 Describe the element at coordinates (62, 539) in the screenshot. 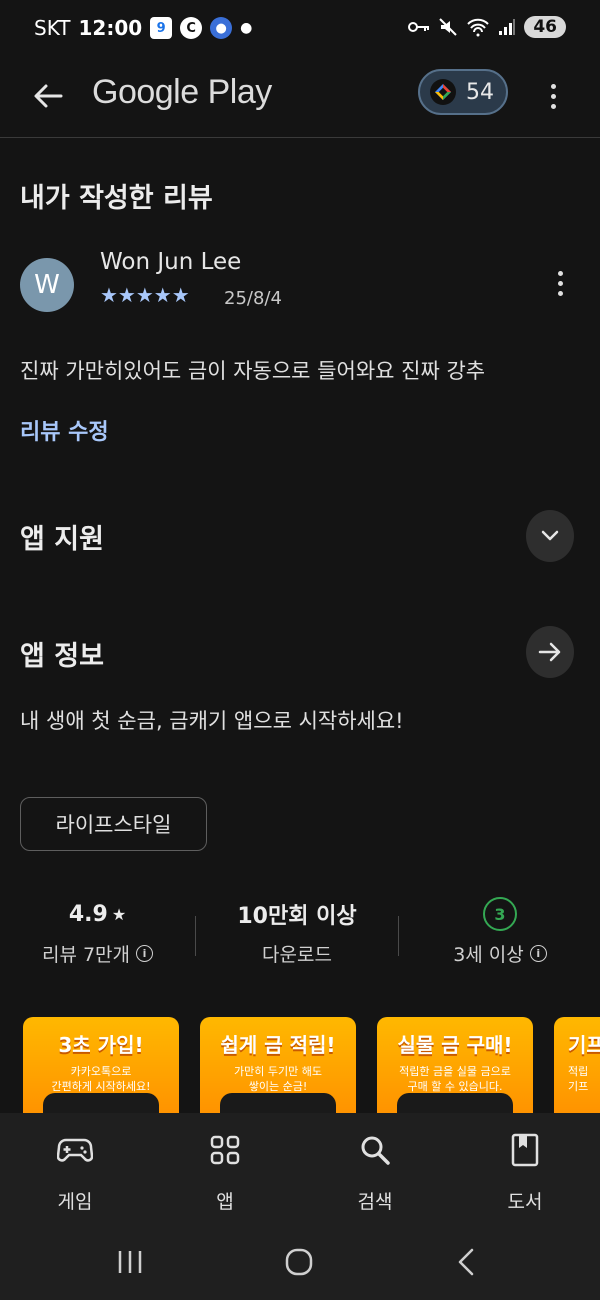

I see `app-support-heading: 앱 지원` at that location.